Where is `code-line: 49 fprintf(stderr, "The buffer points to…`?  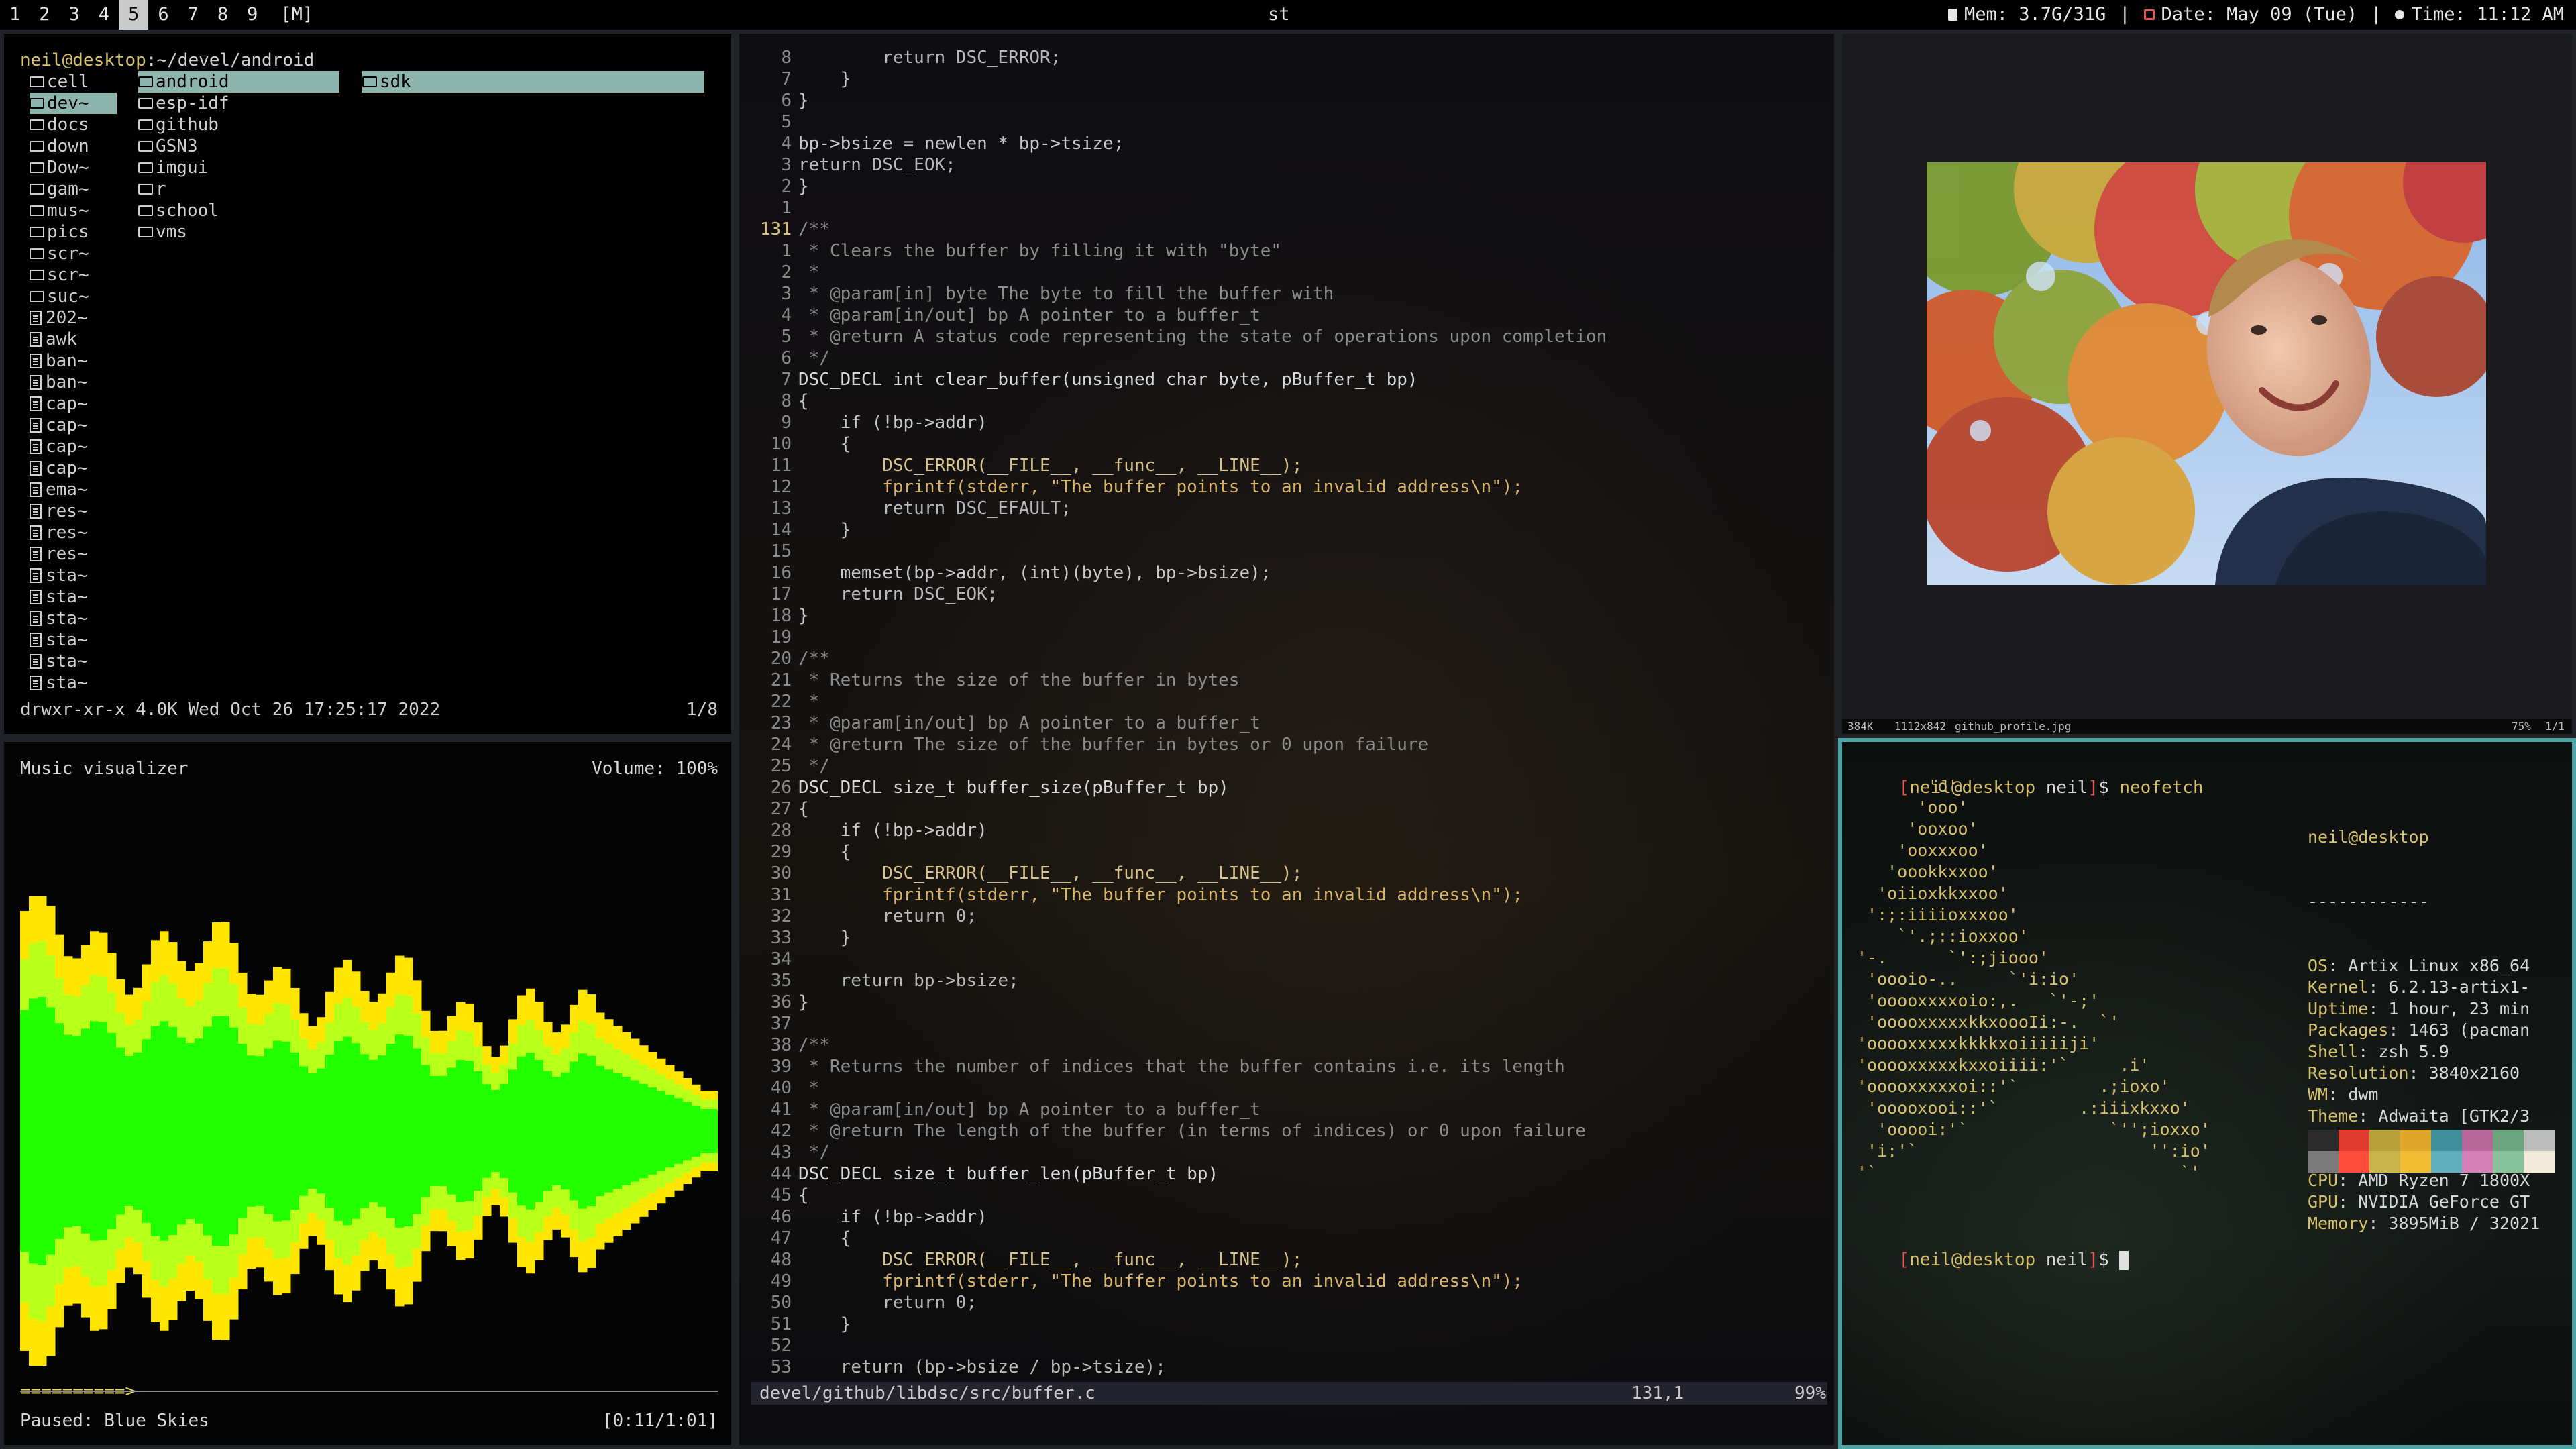
code-line: 49 fprintf(stderr, "The buffer points to… is located at coordinates (1179, 1281).